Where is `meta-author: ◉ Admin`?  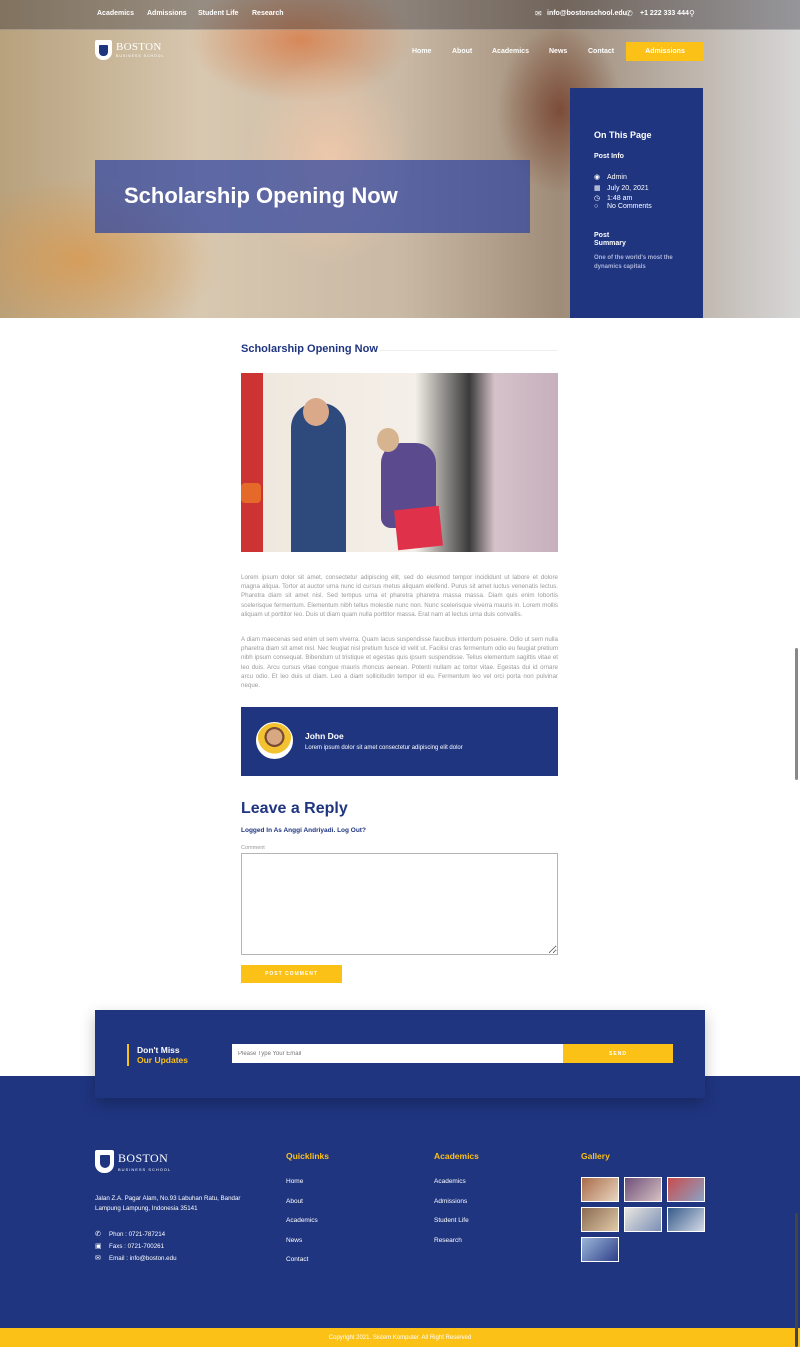
meta-author: ◉ Admin is located at coordinates (610, 177).